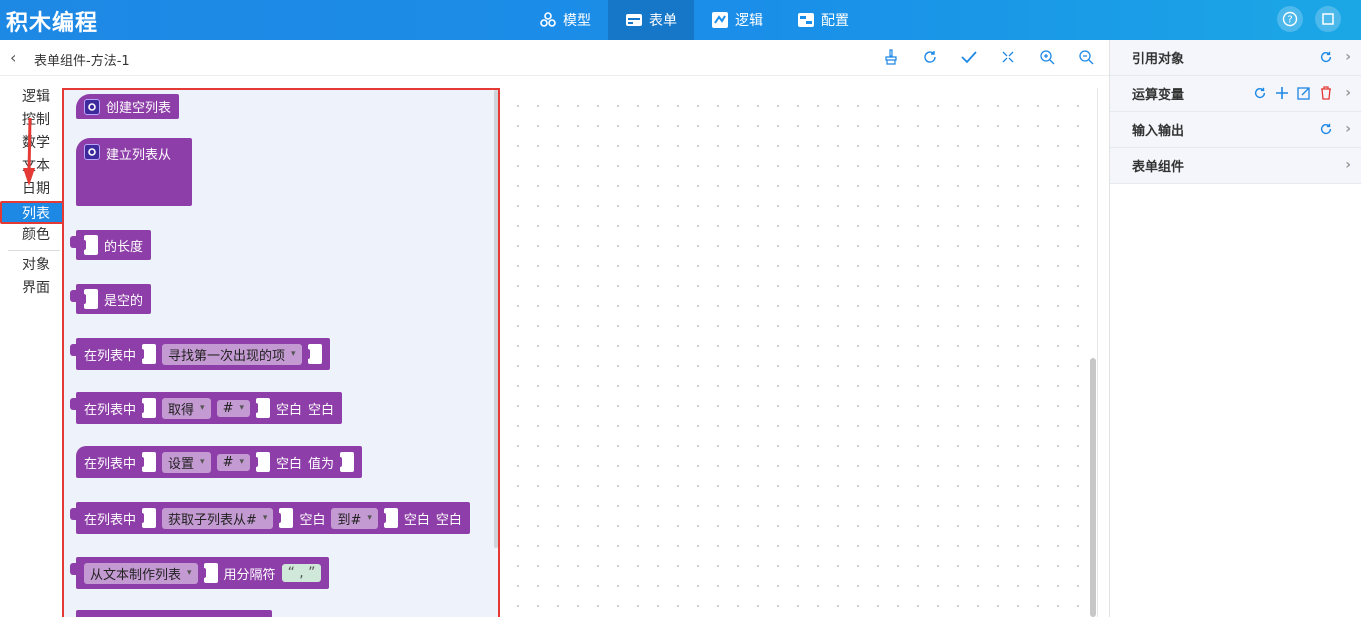 The image size is (1361, 617). I want to click on fullscreen-button, so click(1328, 19).